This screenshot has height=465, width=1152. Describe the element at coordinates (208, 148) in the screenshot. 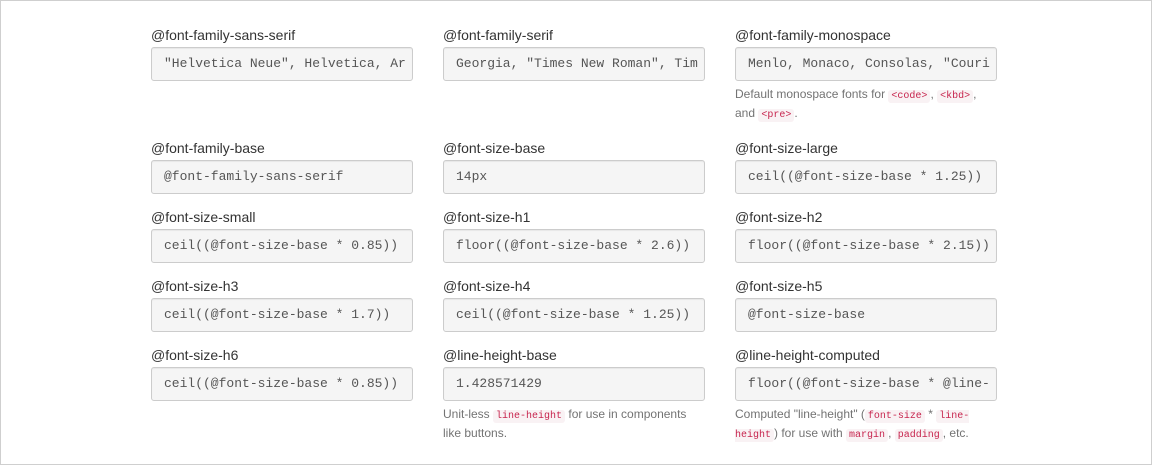

I see `field-label: @font-family-base` at that location.